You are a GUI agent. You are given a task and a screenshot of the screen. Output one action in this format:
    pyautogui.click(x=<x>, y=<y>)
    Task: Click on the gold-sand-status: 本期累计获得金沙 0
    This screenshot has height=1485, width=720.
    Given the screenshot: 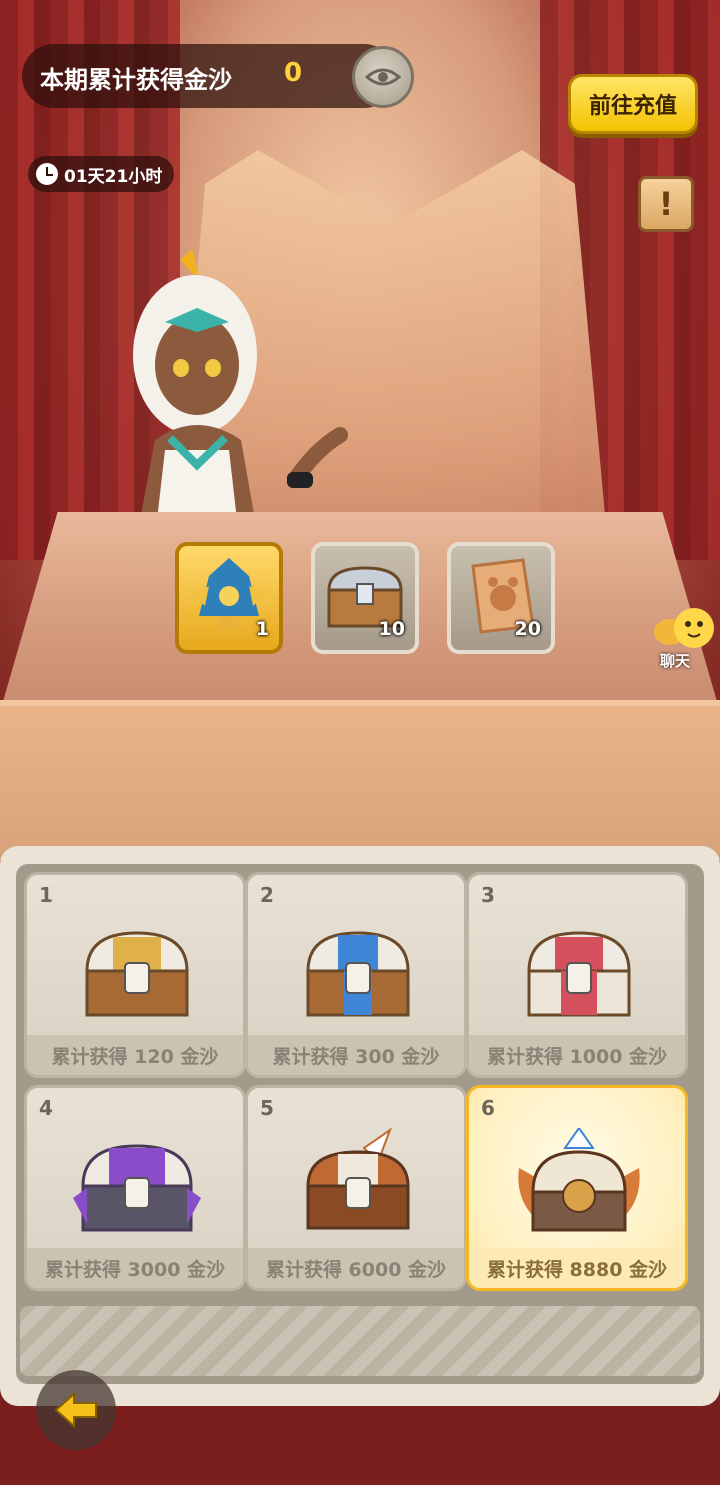 What is the action you would take?
    pyautogui.click(x=218, y=76)
    